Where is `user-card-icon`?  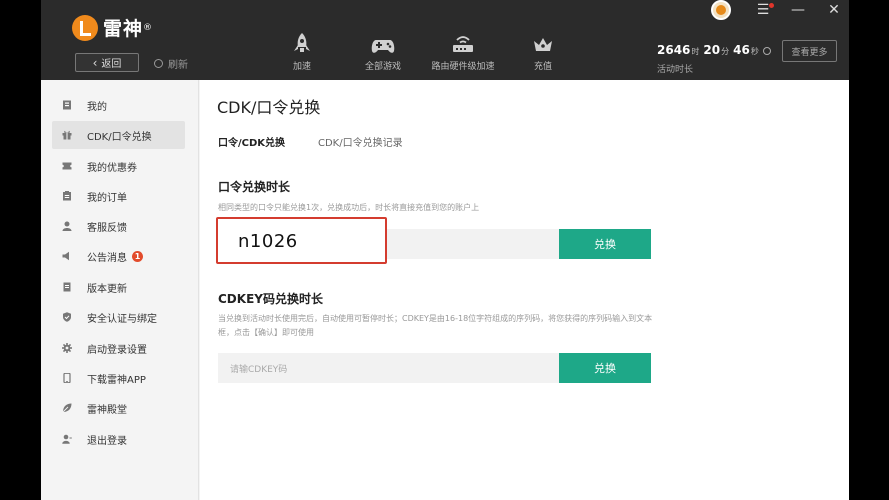
user-card-icon is located at coordinates (67, 105).